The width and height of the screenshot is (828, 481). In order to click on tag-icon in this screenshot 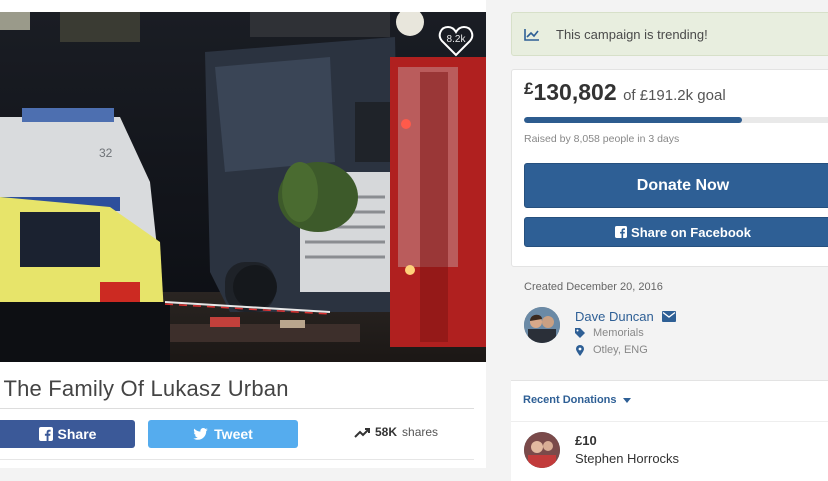, I will do `click(580, 333)`.